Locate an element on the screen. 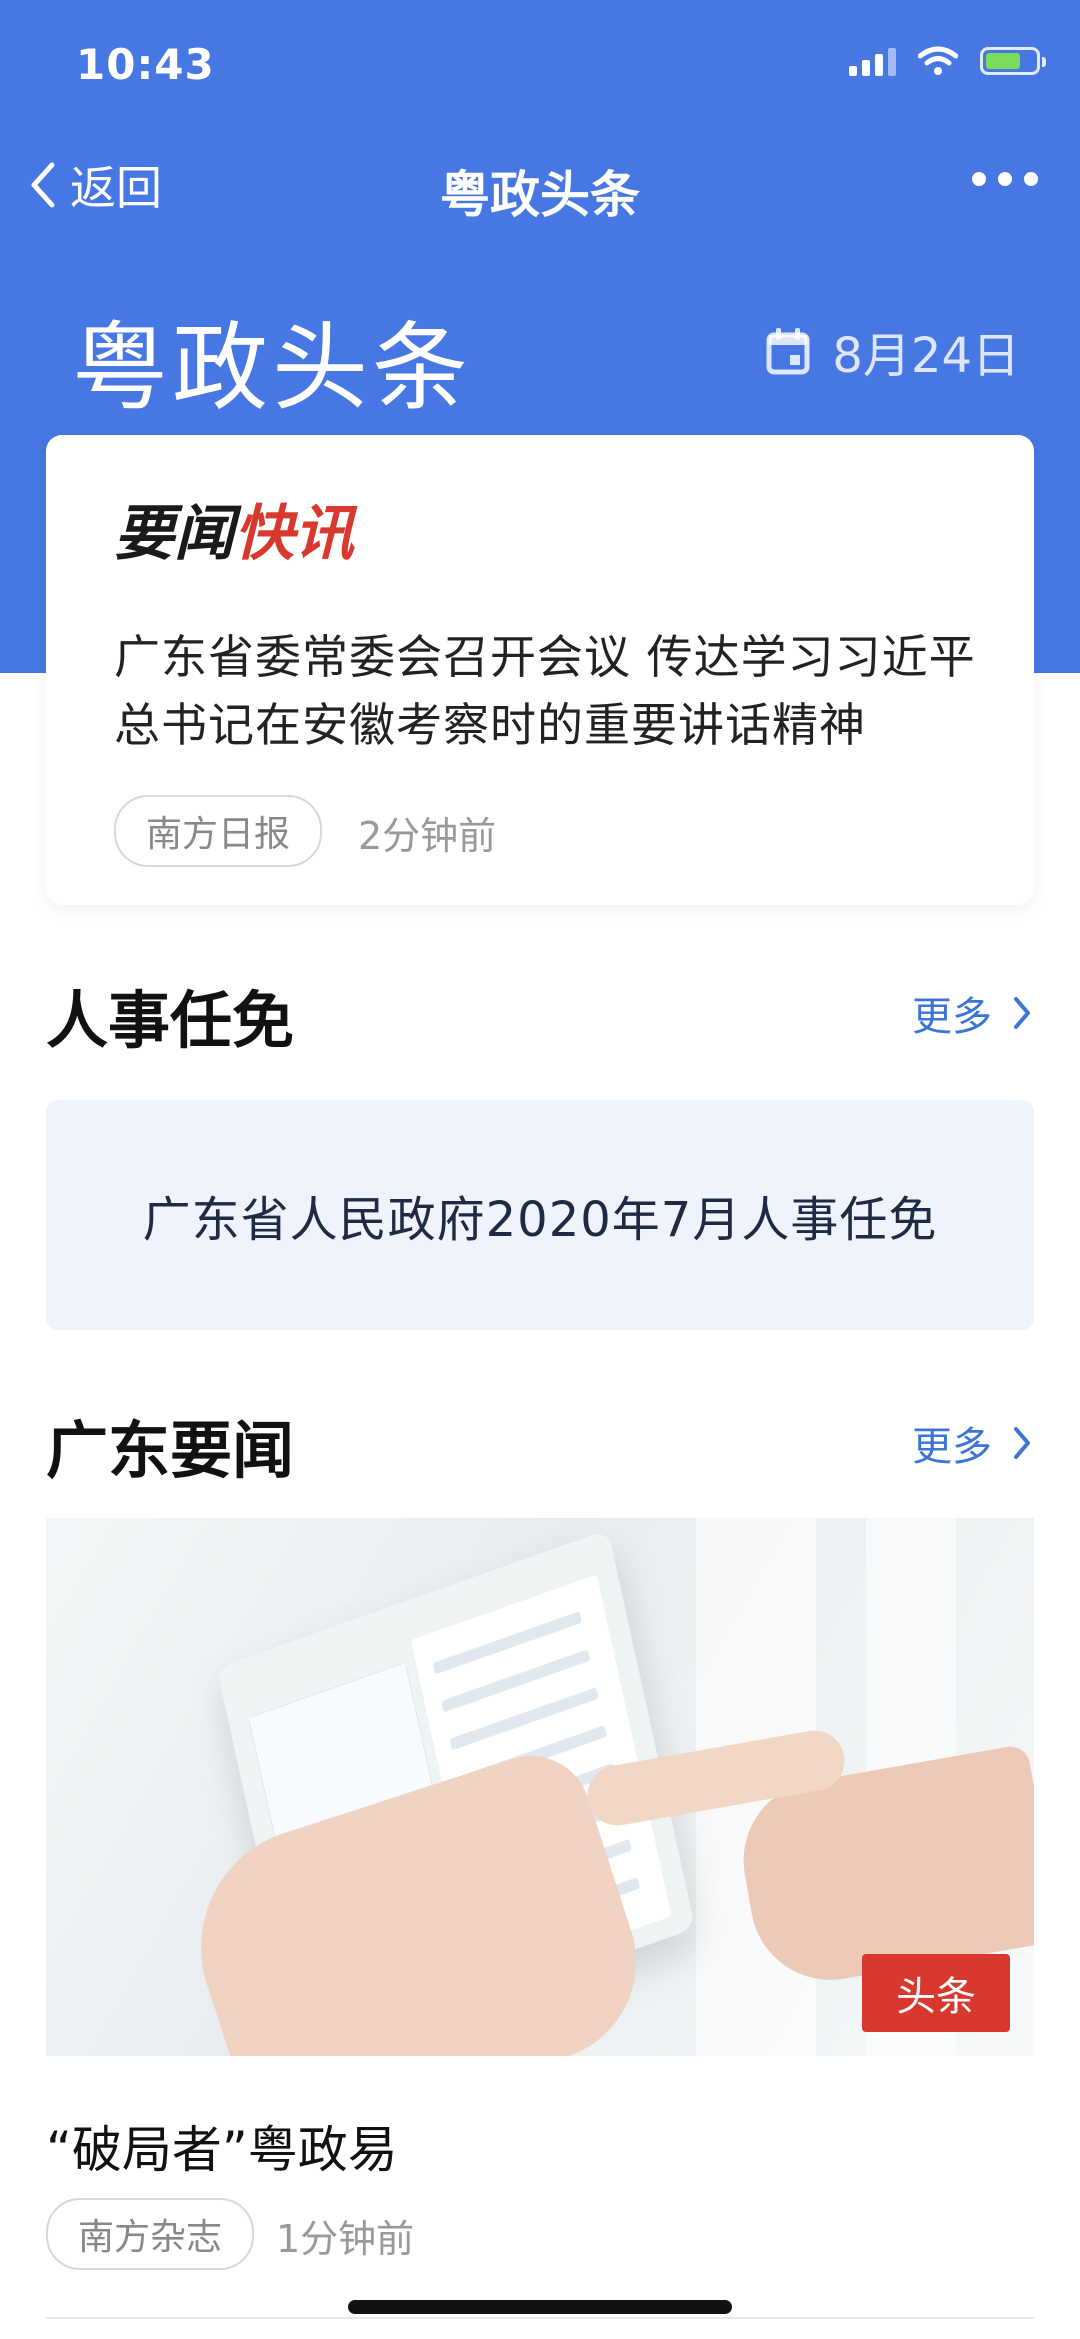 Image resolution: width=1080 pixels, height=2339 pixels. source-tag: 南方日报 is located at coordinates (218, 831).